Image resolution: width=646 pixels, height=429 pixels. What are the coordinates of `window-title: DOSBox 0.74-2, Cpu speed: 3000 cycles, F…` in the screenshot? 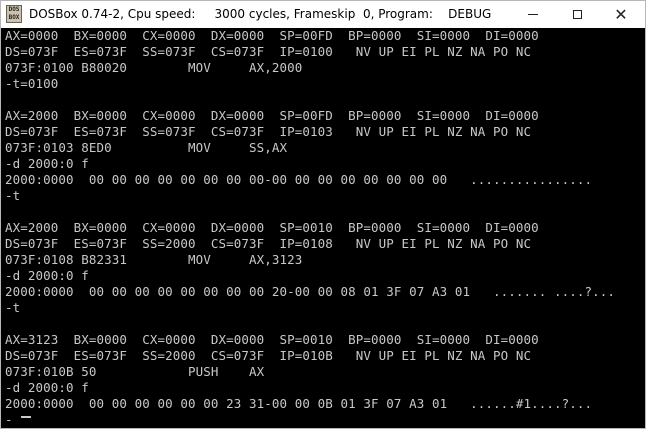 It's located at (260, 14).